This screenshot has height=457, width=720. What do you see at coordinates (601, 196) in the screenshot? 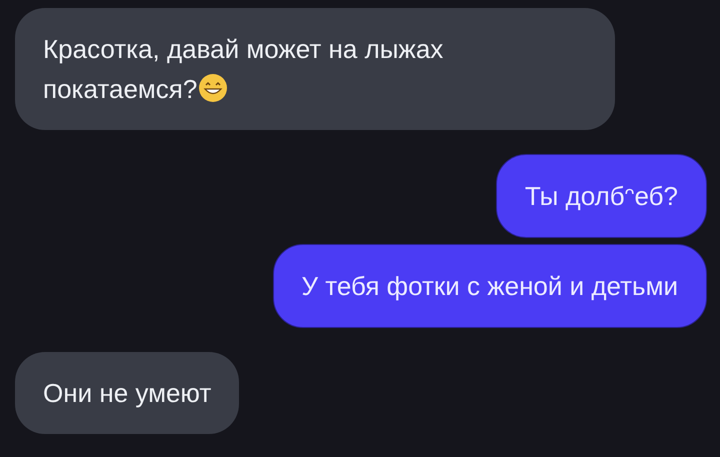
I see `sent-message: Ты долбᵔеб?` at bounding box center [601, 196].